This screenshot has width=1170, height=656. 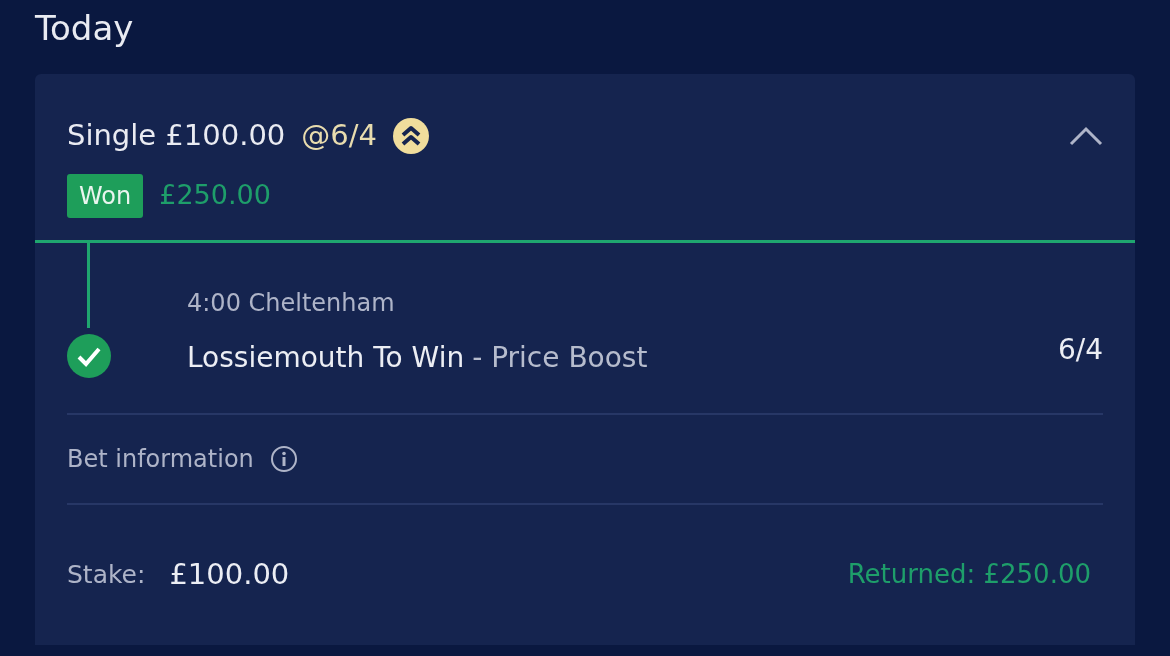 What do you see at coordinates (160, 458) in the screenshot?
I see `info-label: Bet information` at bounding box center [160, 458].